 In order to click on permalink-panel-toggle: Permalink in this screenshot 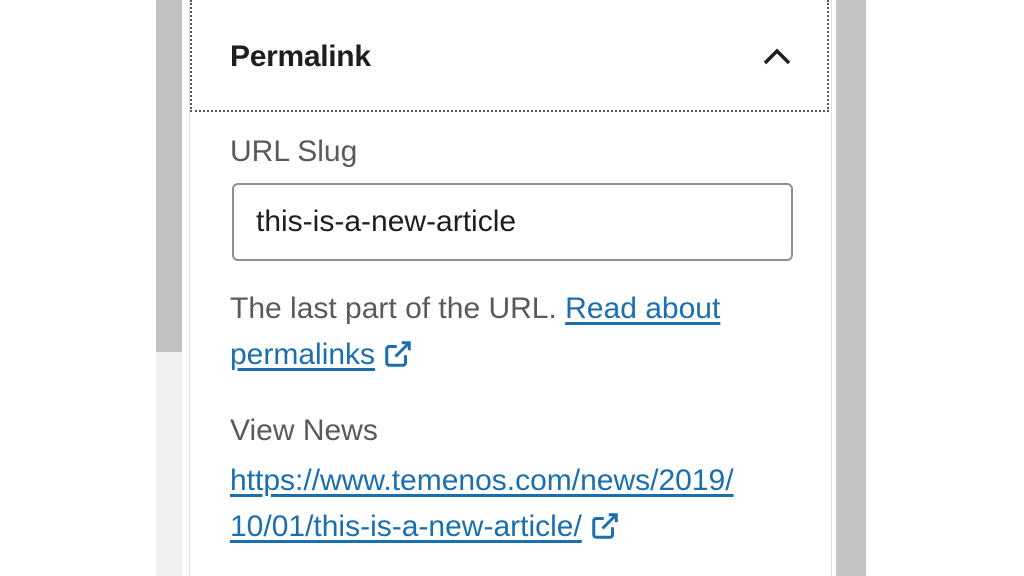, I will do `click(509, 56)`.